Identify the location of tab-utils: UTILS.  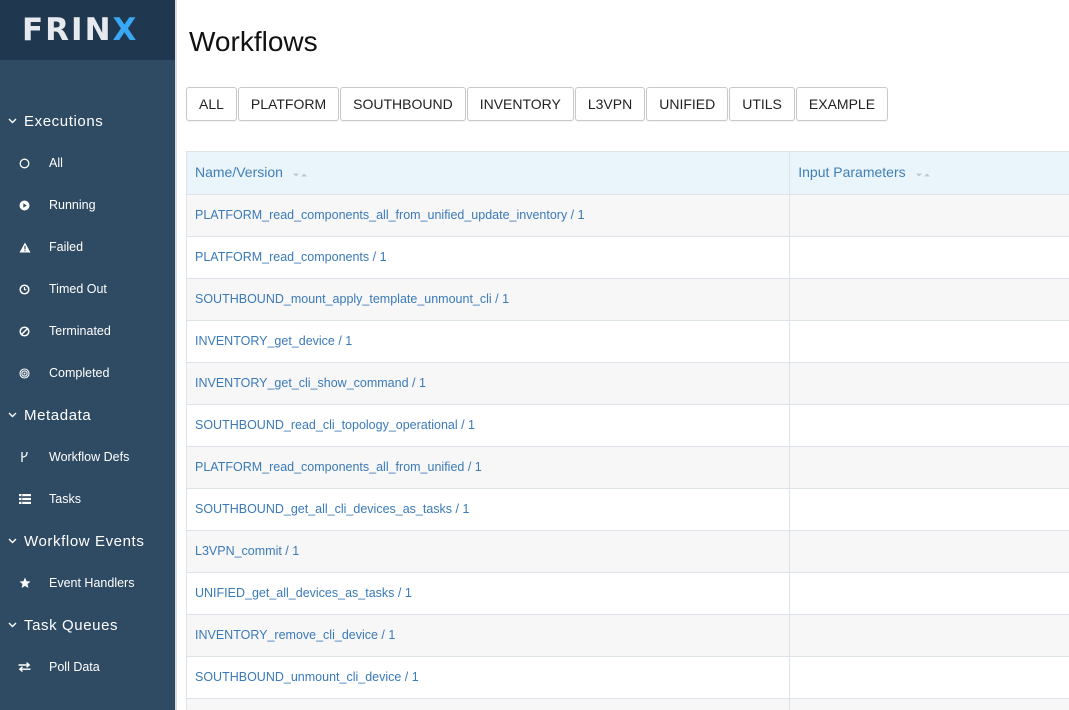
(762, 104).